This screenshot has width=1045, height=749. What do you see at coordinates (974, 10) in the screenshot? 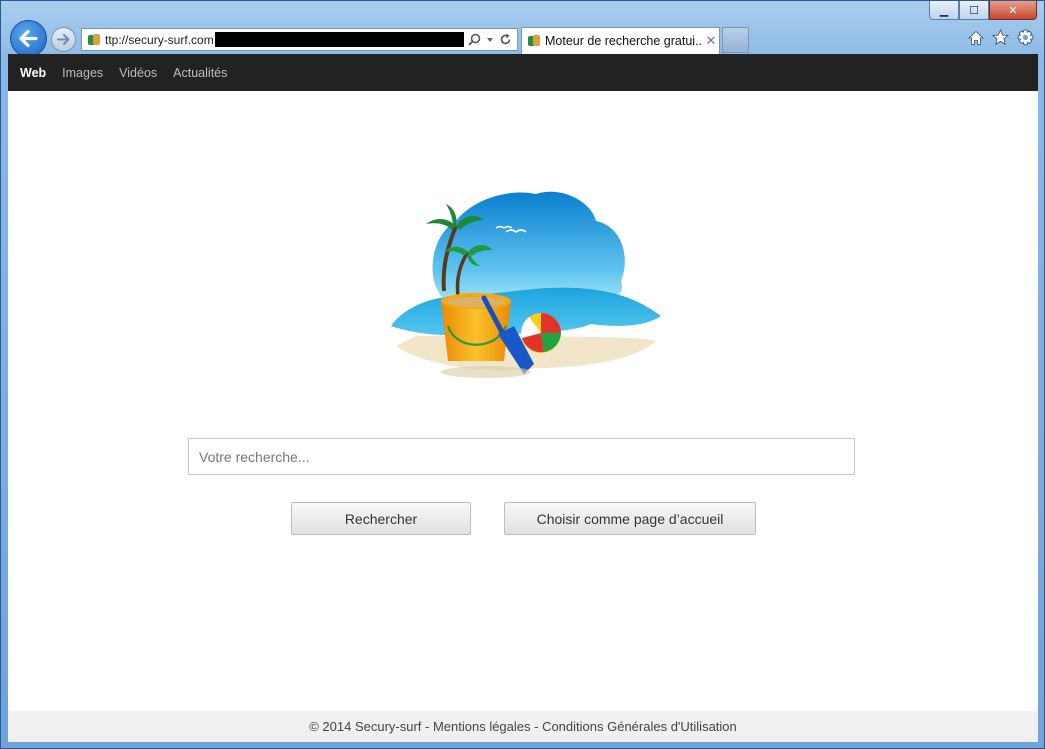
I see `maximize-button: ☐` at bounding box center [974, 10].